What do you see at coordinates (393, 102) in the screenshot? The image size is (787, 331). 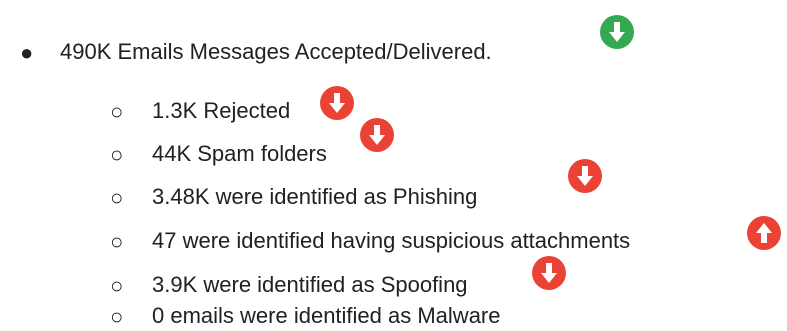 I see `list-item: ○ 1.3K Rejected` at bounding box center [393, 102].